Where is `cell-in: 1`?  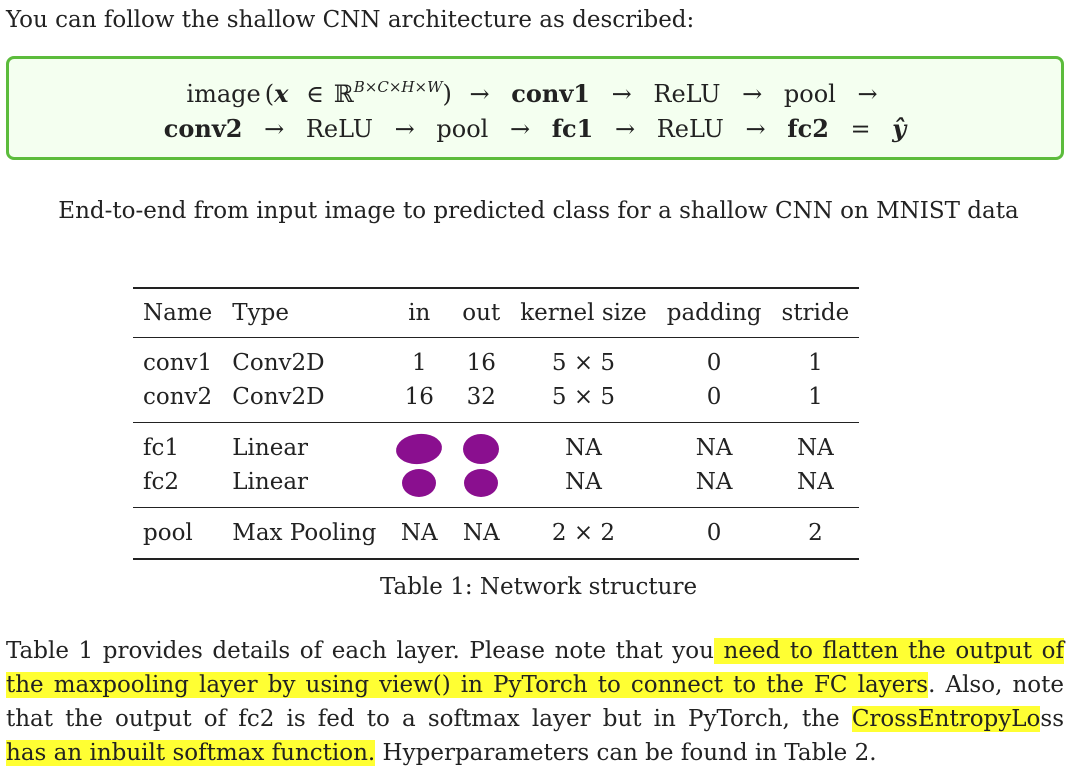 cell-in: 1 is located at coordinates (419, 363).